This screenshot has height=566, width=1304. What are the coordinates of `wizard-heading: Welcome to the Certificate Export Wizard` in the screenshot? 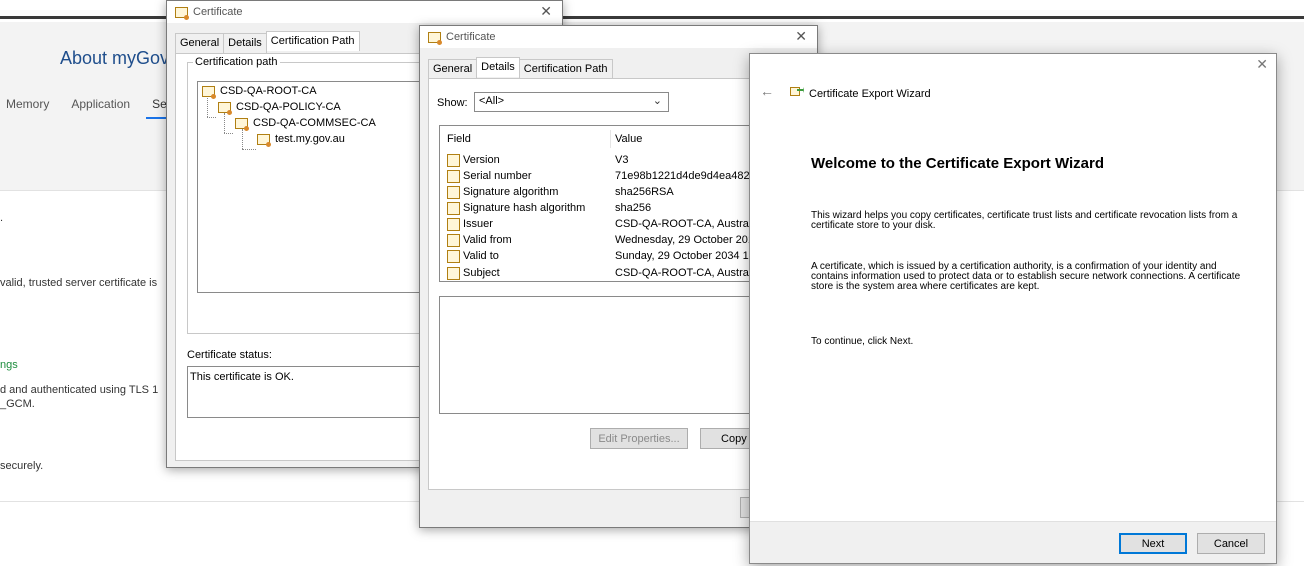 It's located at (957, 163).